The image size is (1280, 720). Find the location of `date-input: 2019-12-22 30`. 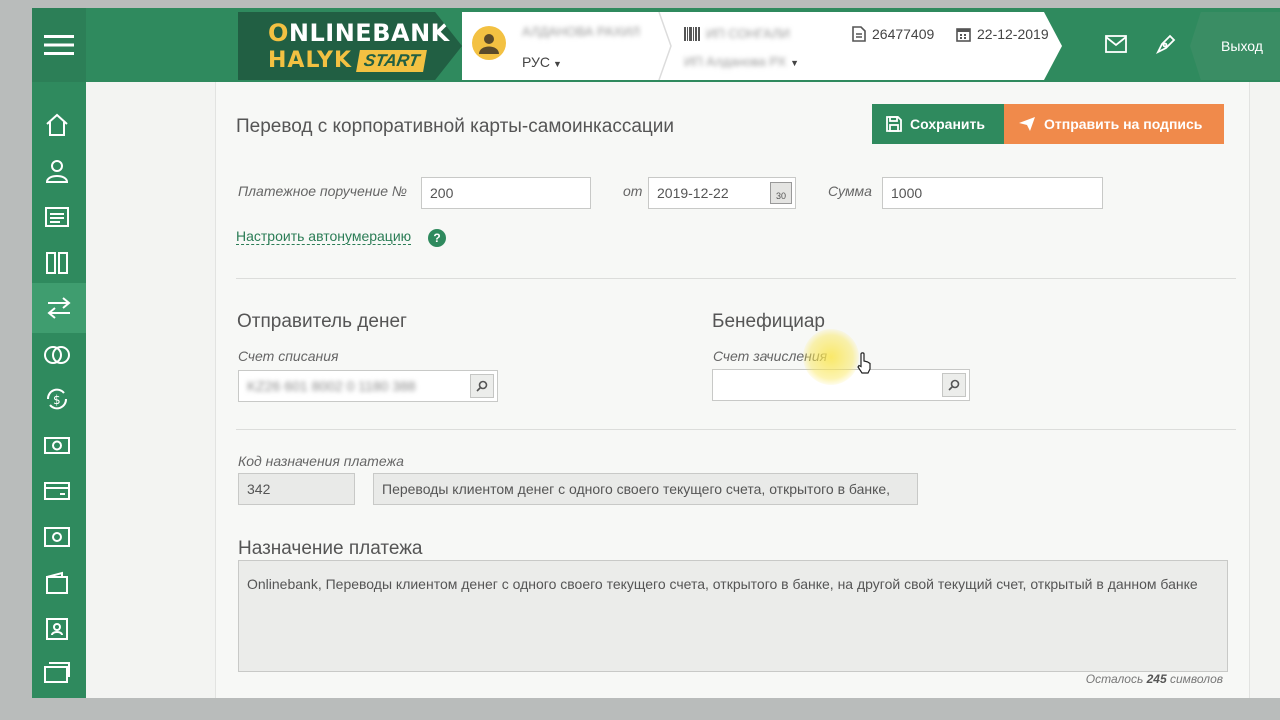

date-input: 2019-12-22 30 is located at coordinates (722, 193).